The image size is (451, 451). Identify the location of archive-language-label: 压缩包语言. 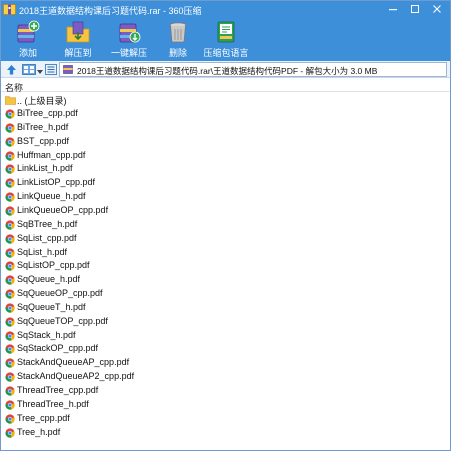
(226, 53).